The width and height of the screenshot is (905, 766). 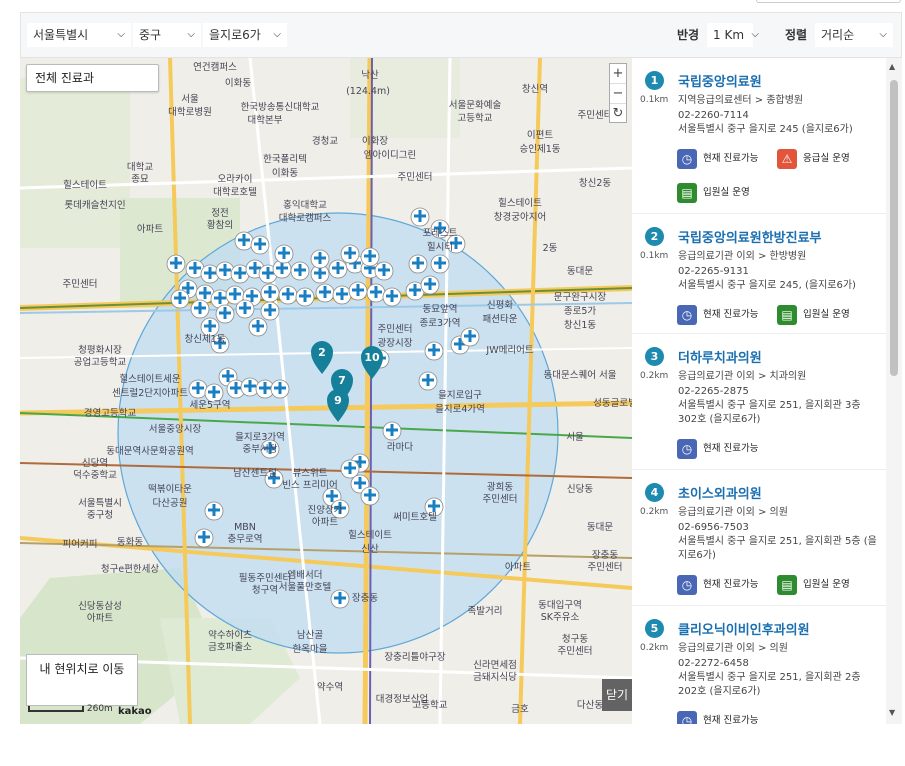 I want to click on map-label: 센트럴2단지아파트, so click(x=150, y=393).